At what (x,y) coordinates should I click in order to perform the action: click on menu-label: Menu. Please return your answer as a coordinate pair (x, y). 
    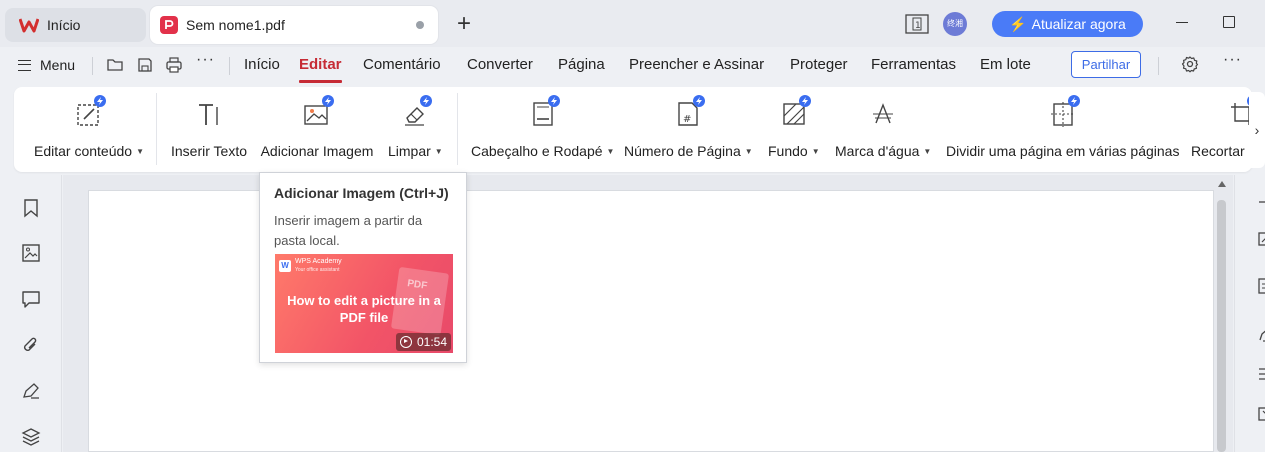
    Looking at the image, I should click on (58, 65).